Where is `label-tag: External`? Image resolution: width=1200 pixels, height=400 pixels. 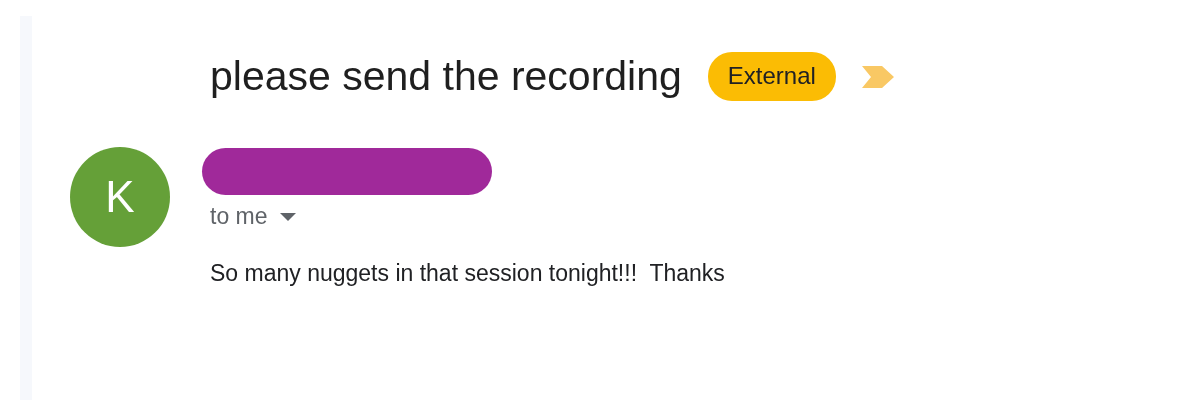
label-tag: External is located at coordinates (771, 76).